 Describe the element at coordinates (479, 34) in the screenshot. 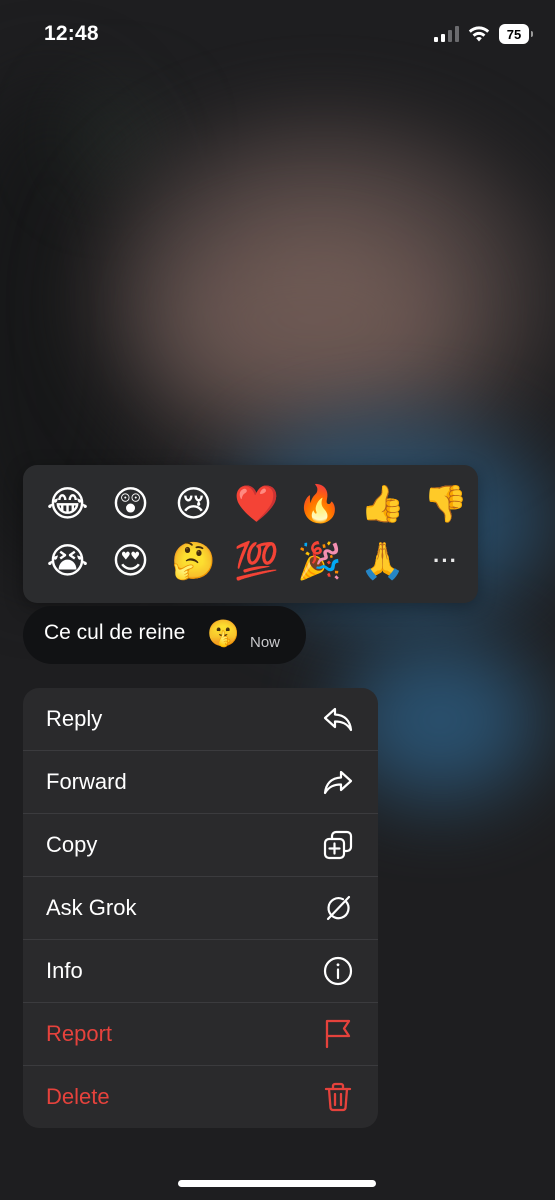

I see `wifi-icon` at that location.